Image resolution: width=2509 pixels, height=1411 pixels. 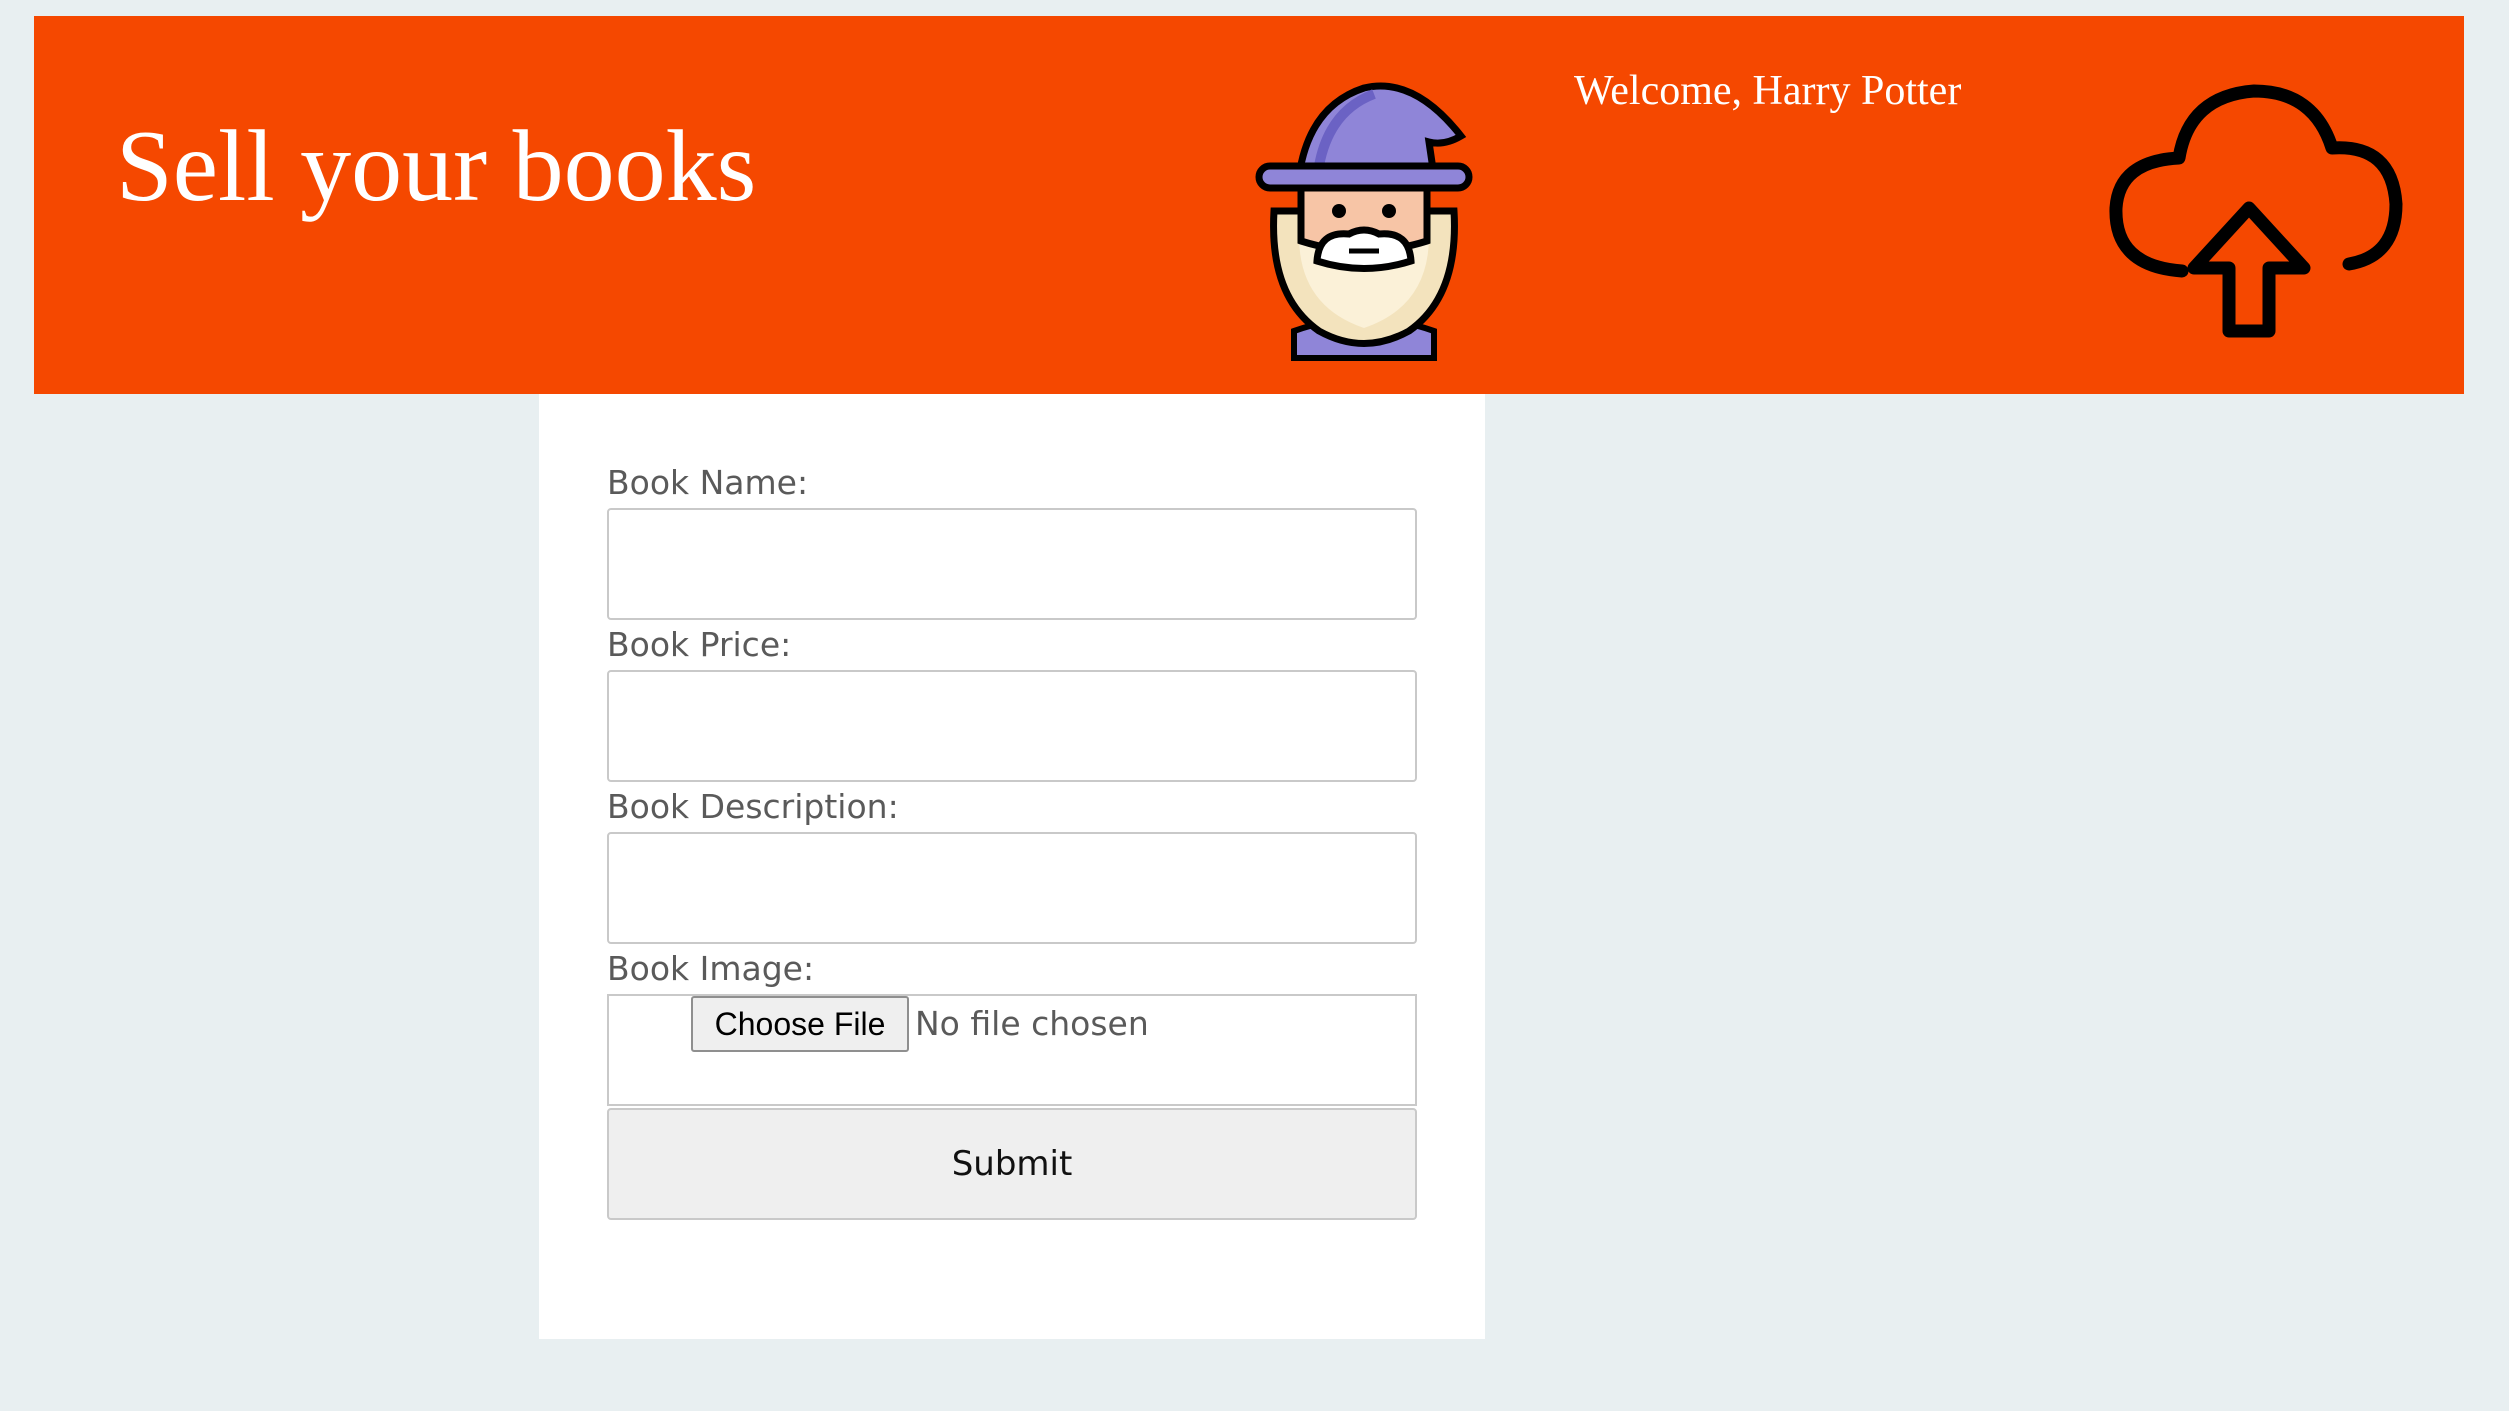 What do you see at coordinates (1012, 1050) in the screenshot?
I see `book-image-file-input: Choose File No file chosen` at bounding box center [1012, 1050].